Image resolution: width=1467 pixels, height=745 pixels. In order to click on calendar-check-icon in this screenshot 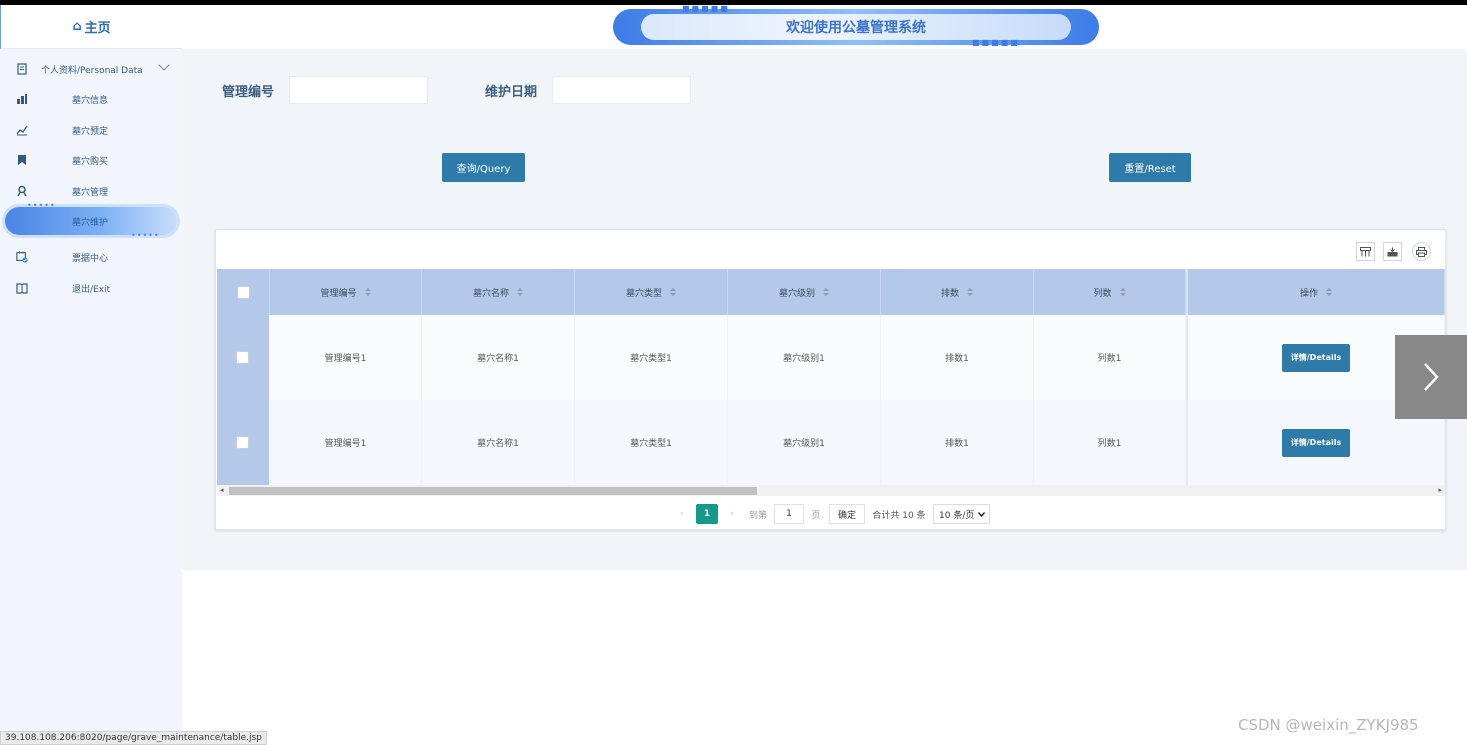, I will do `click(22, 257)`.